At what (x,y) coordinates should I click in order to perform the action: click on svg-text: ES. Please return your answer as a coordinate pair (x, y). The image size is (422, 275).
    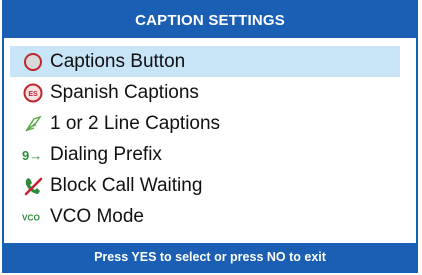
    Looking at the image, I should click on (33, 94).